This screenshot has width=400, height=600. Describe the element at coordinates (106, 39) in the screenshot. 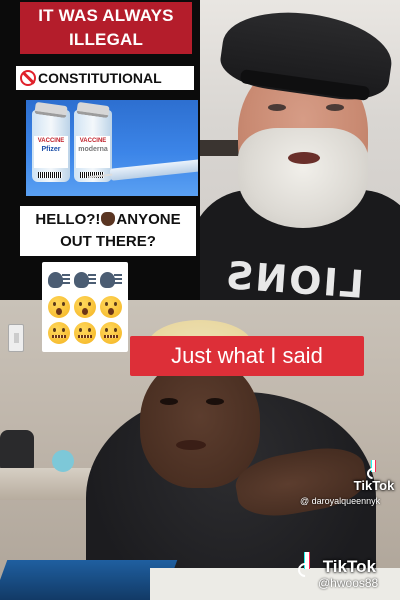

I see `meme-title-line2: ILLEGAL` at that location.